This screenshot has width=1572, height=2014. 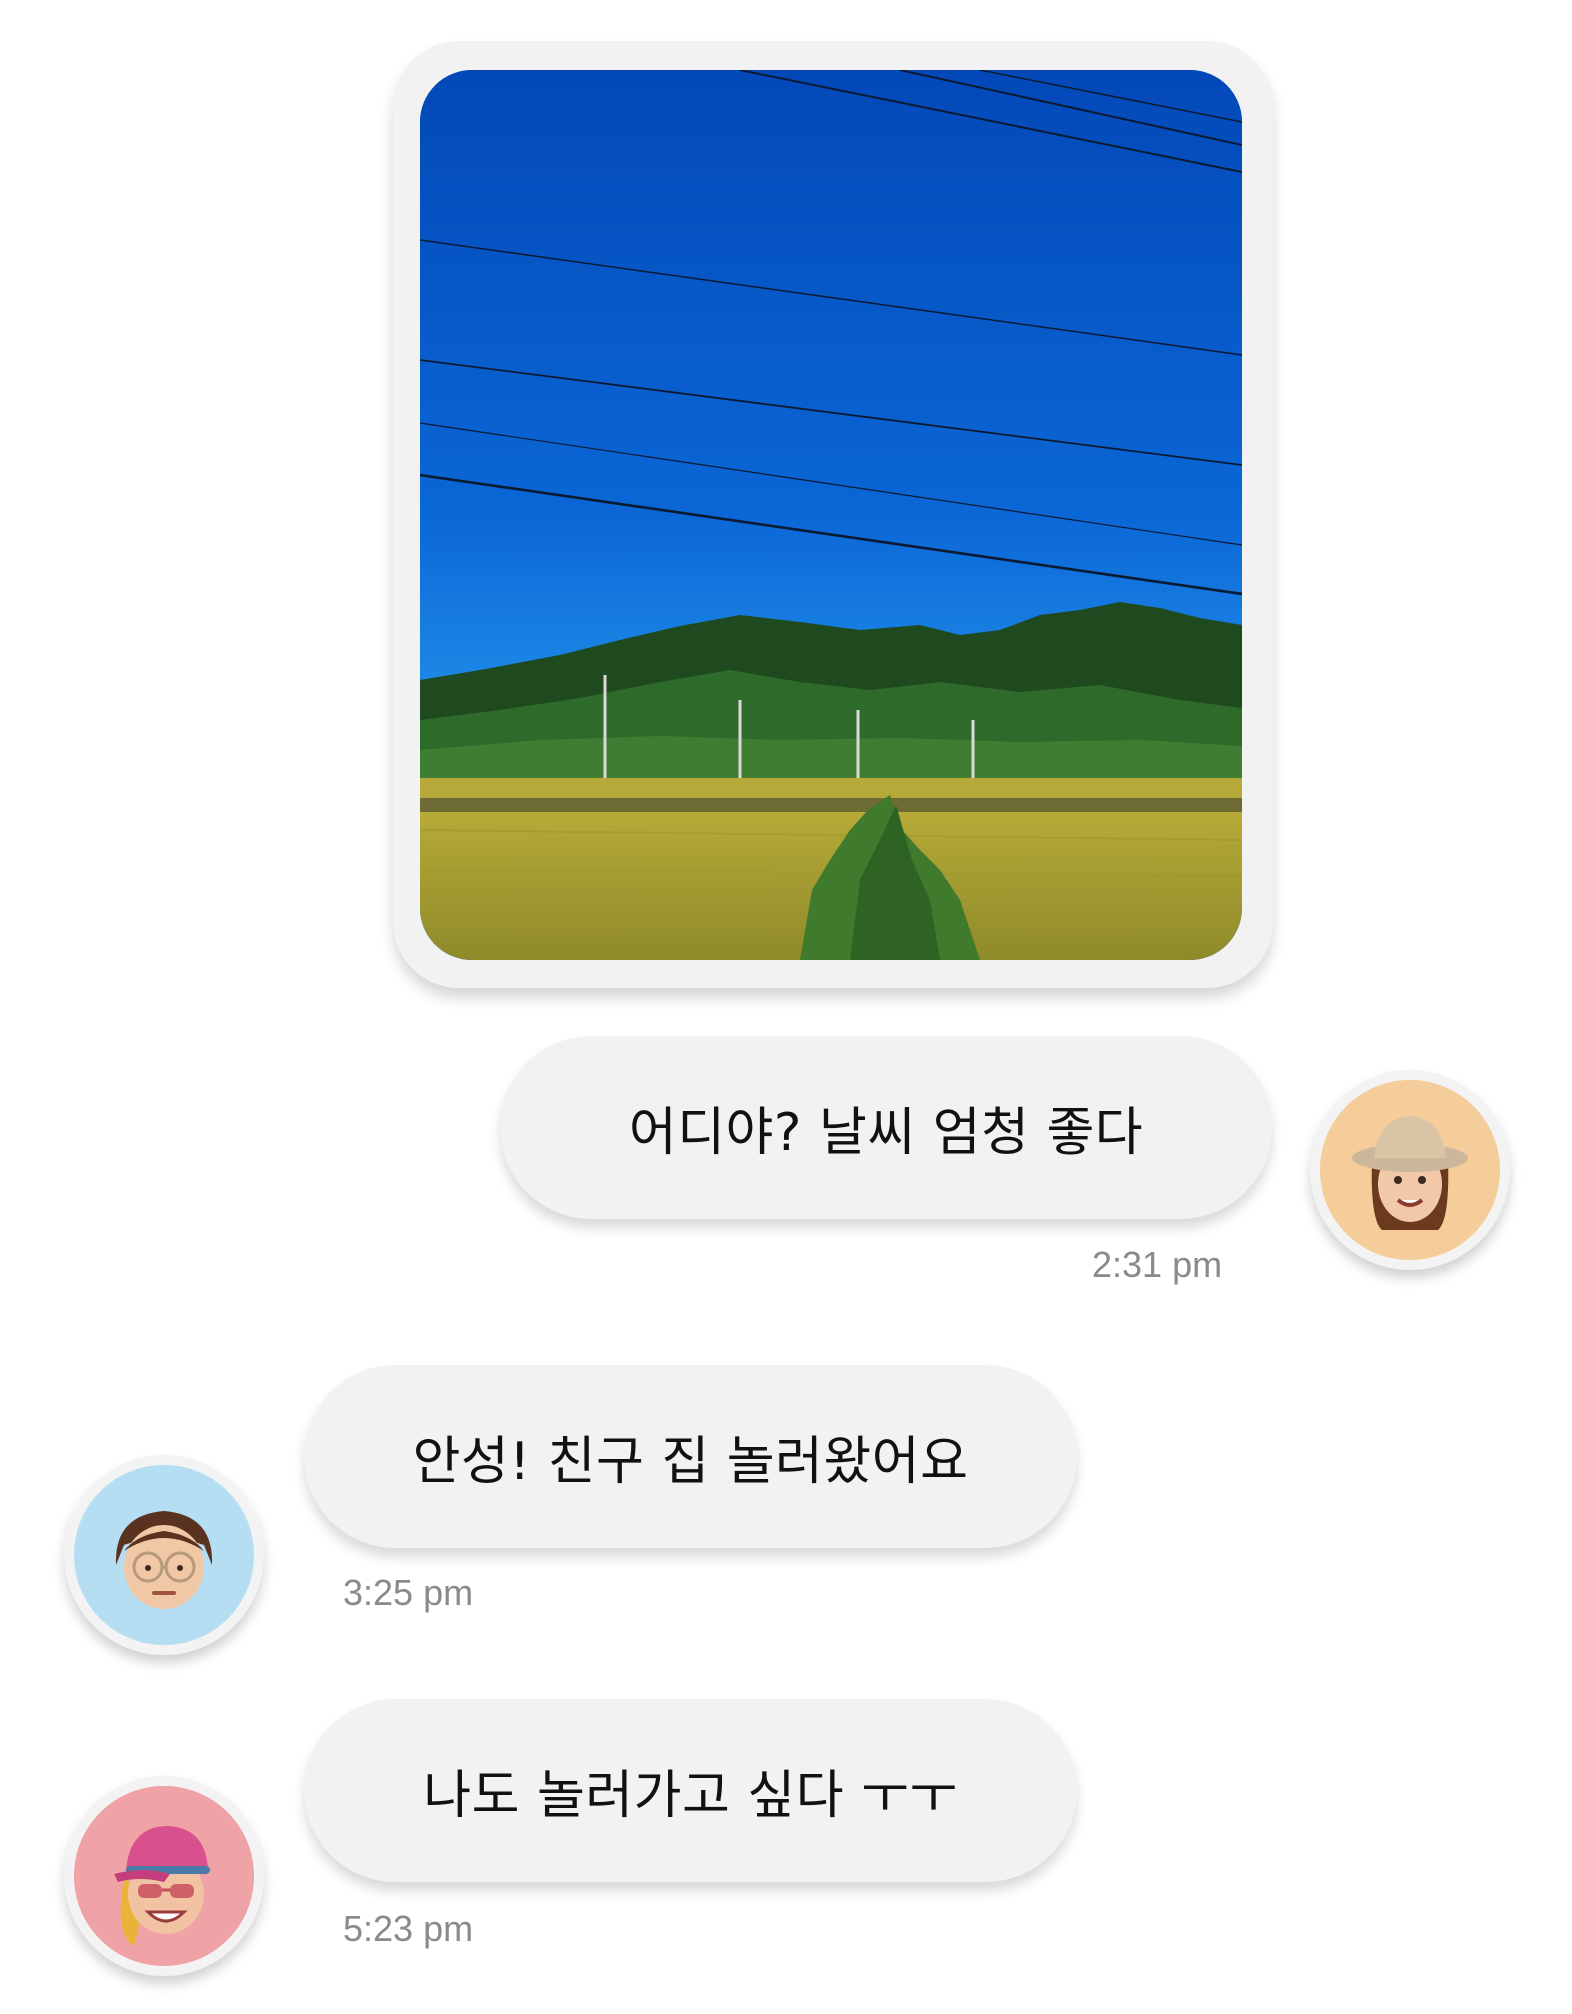 What do you see at coordinates (1157, 1264) in the screenshot?
I see `message-timestamp: 2:31 pm` at bounding box center [1157, 1264].